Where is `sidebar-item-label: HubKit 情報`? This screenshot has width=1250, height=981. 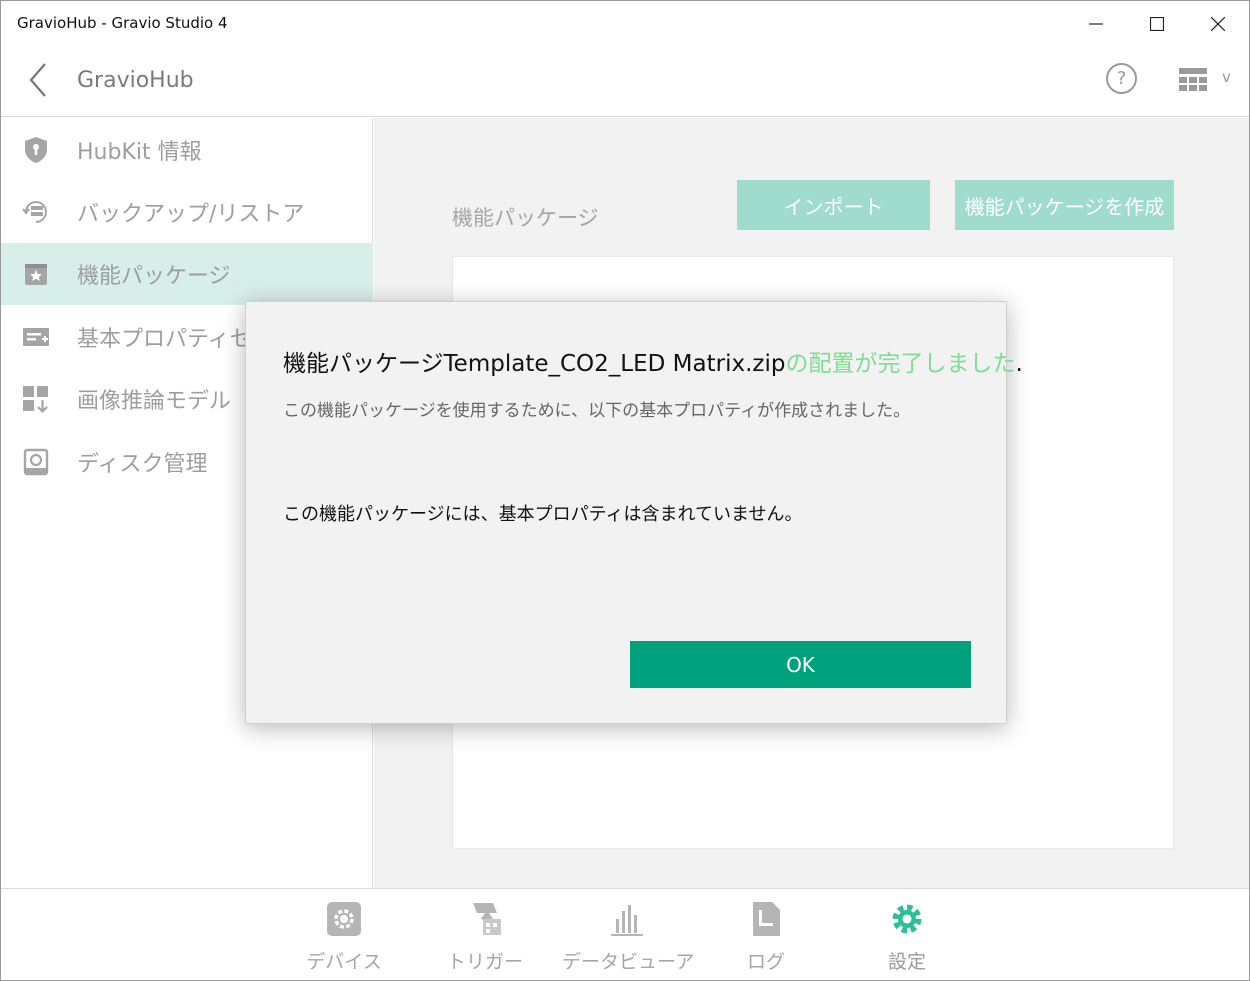
sidebar-item-label: HubKit 情報 is located at coordinates (139, 152).